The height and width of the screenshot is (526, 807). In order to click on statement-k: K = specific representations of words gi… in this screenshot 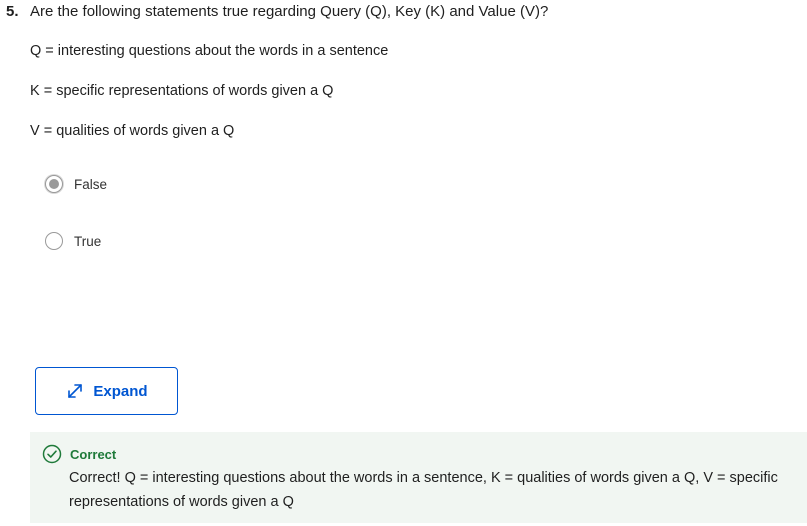, I will do `click(182, 91)`.